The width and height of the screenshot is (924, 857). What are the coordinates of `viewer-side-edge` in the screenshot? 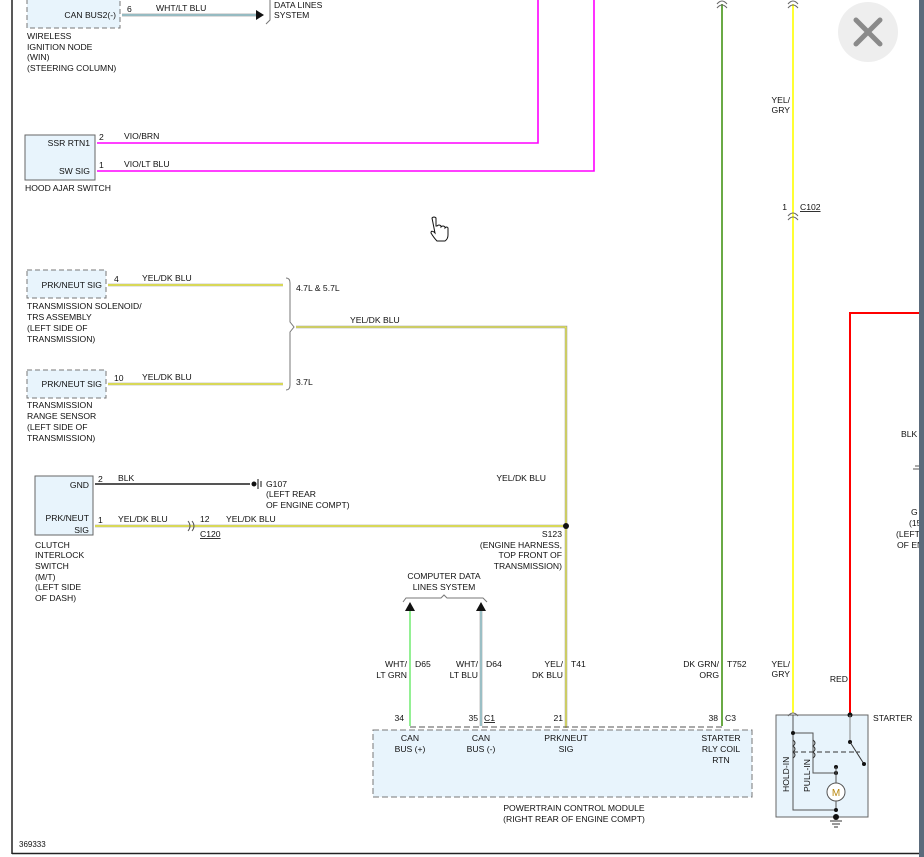 It's located at (921, 428).